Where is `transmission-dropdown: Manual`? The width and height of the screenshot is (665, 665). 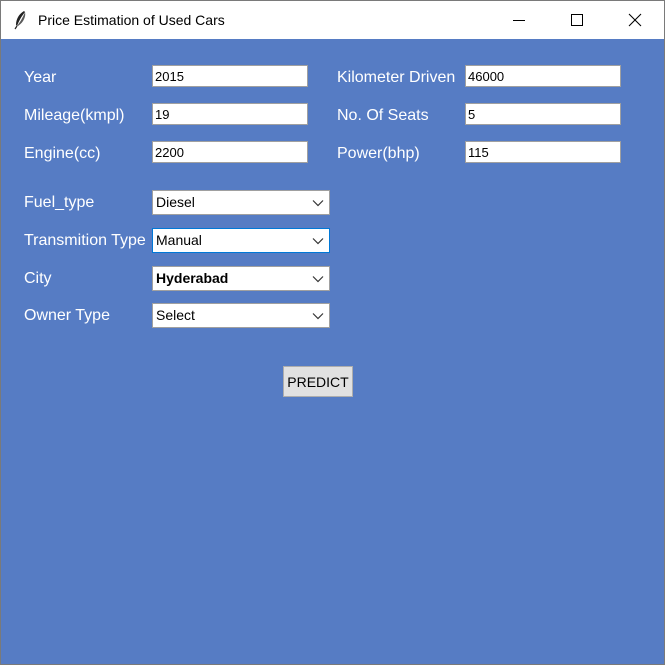 transmission-dropdown: Manual is located at coordinates (241, 240).